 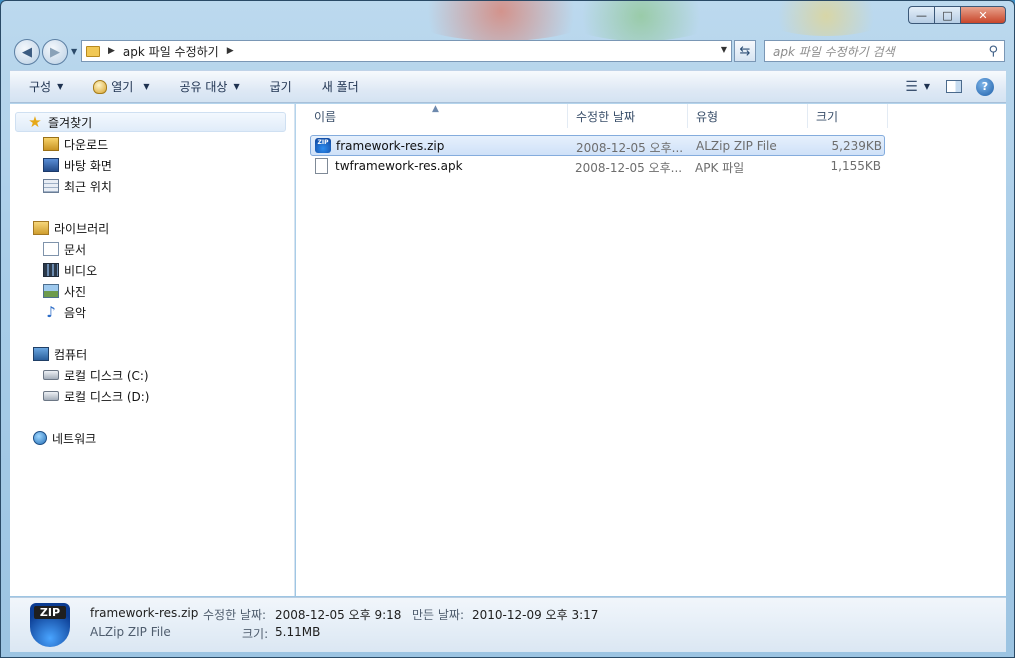 I want to click on nav-item-drive-c: 로컬 디스크 (C:), so click(x=96, y=375).